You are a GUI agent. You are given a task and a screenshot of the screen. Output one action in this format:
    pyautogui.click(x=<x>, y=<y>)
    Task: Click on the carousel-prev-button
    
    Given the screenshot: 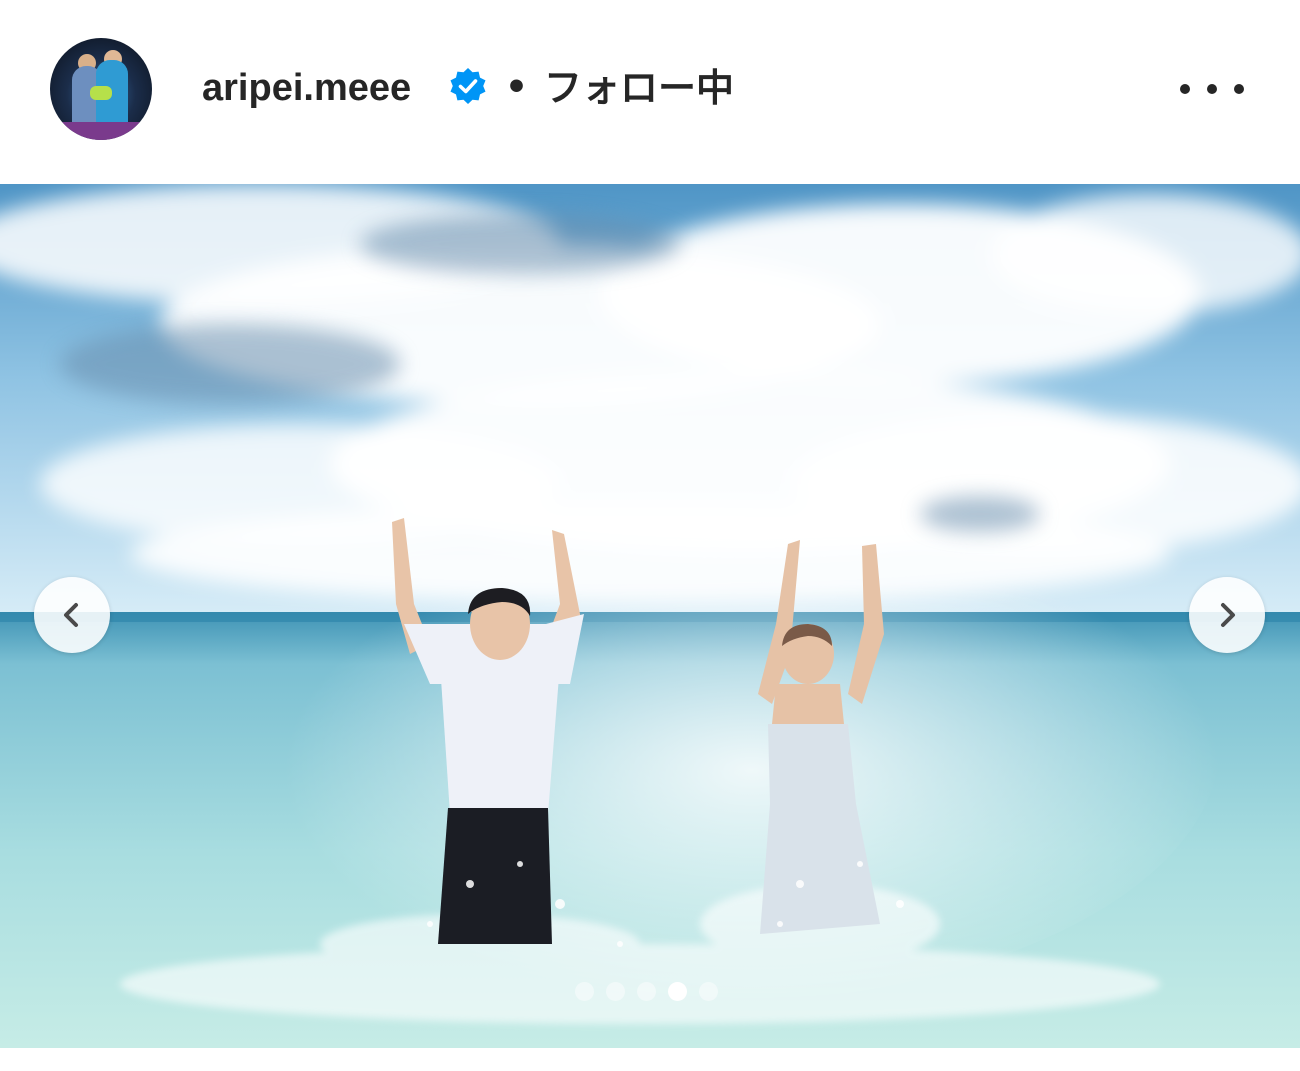 What is the action you would take?
    pyautogui.click(x=72, y=615)
    